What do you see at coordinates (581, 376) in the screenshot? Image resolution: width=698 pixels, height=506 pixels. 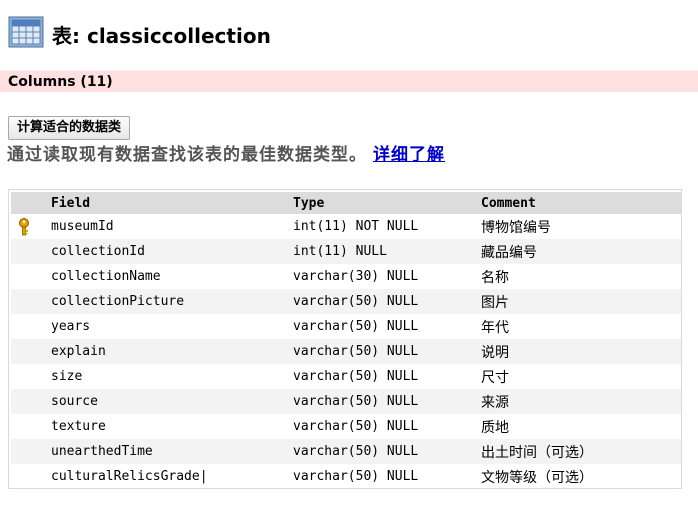 I see `comment-cell: 尺寸` at bounding box center [581, 376].